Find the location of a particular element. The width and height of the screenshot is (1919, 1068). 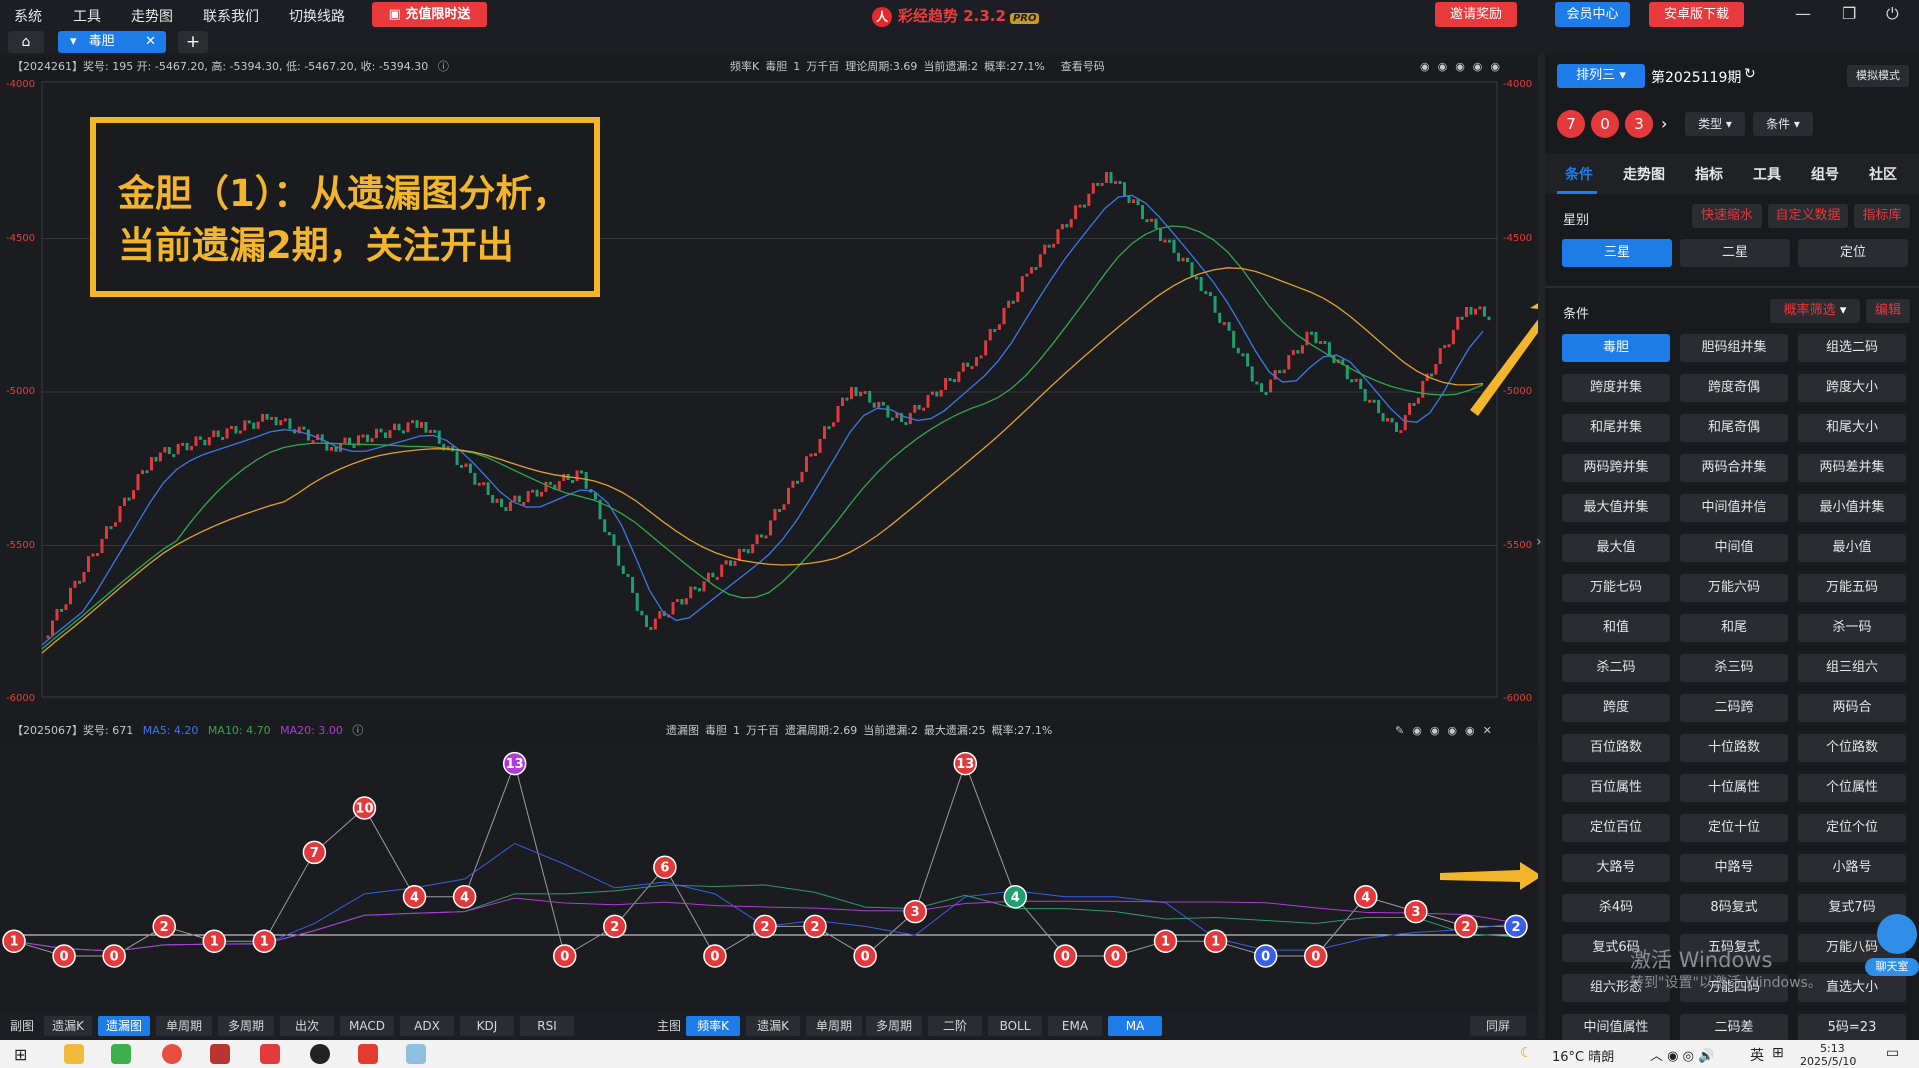

btn-main-multi-period: 多周期 is located at coordinates (894, 1026).